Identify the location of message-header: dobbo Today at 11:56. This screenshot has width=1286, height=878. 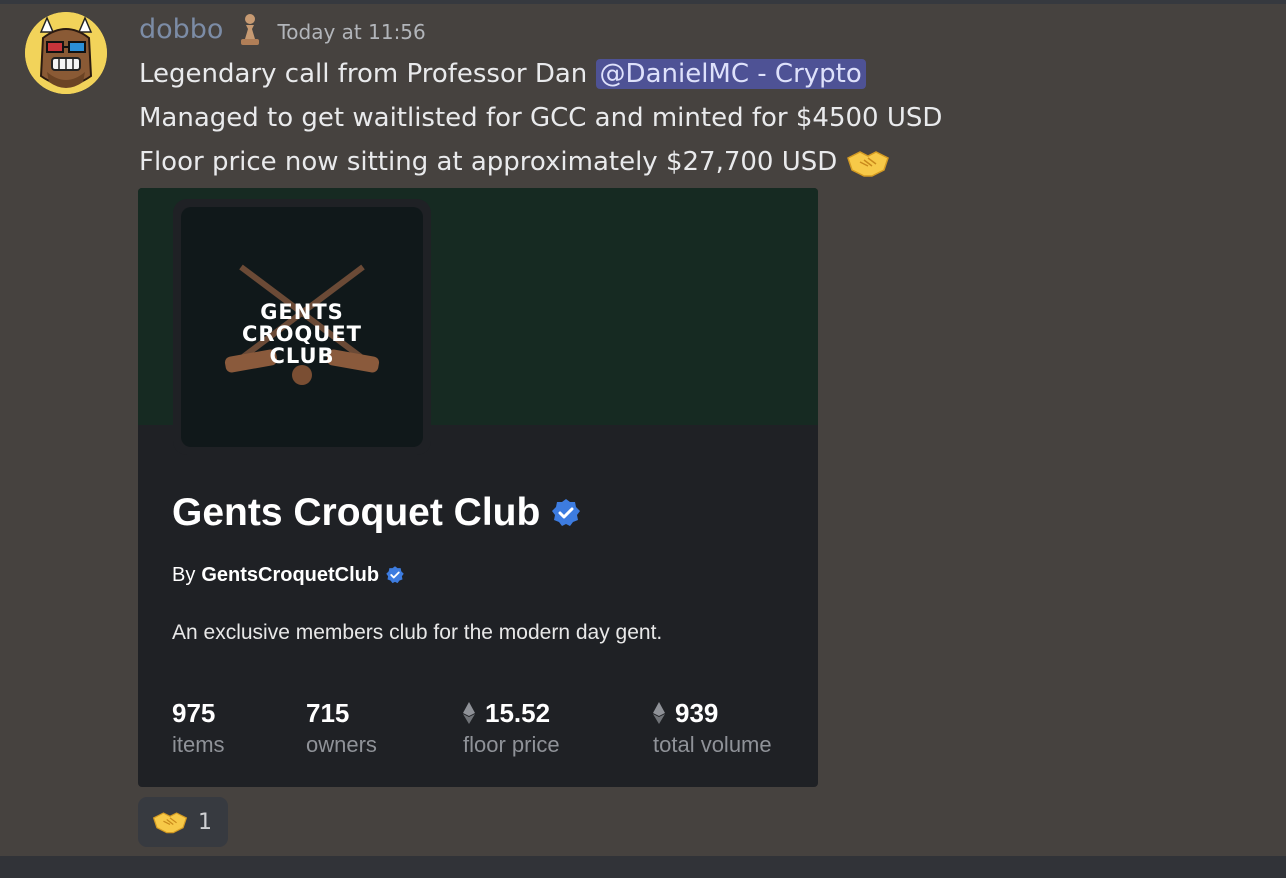
(282, 30).